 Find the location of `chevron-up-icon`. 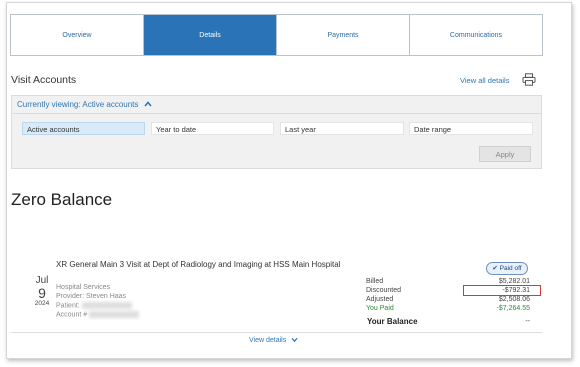

chevron-up-icon is located at coordinates (148, 104).